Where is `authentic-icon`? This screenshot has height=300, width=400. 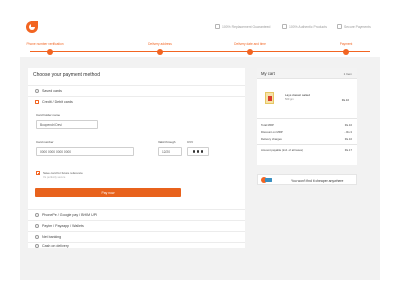 authentic-icon is located at coordinates (284, 26).